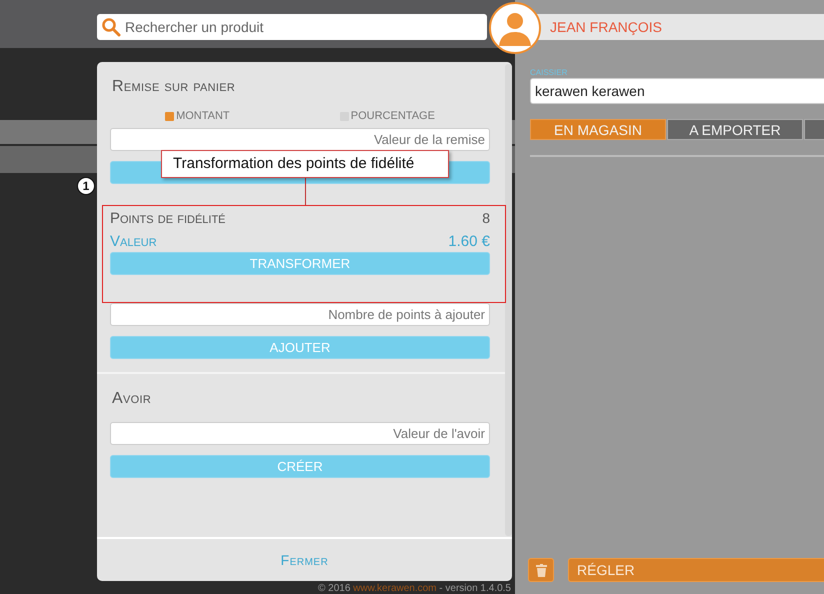 The width and height of the screenshot is (824, 594). What do you see at coordinates (549, 72) in the screenshot?
I see `field-label: CAISSIER` at bounding box center [549, 72].